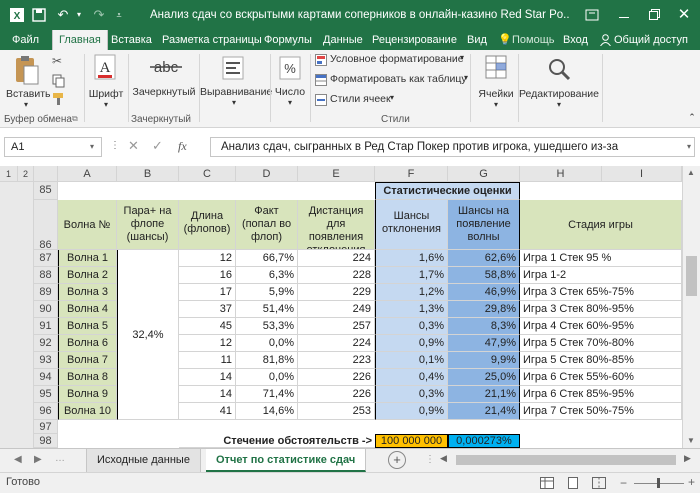  What do you see at coordinates (207, 326) in the screenshot?
I see `cell-length: 45` at bounding box center [207, 326].